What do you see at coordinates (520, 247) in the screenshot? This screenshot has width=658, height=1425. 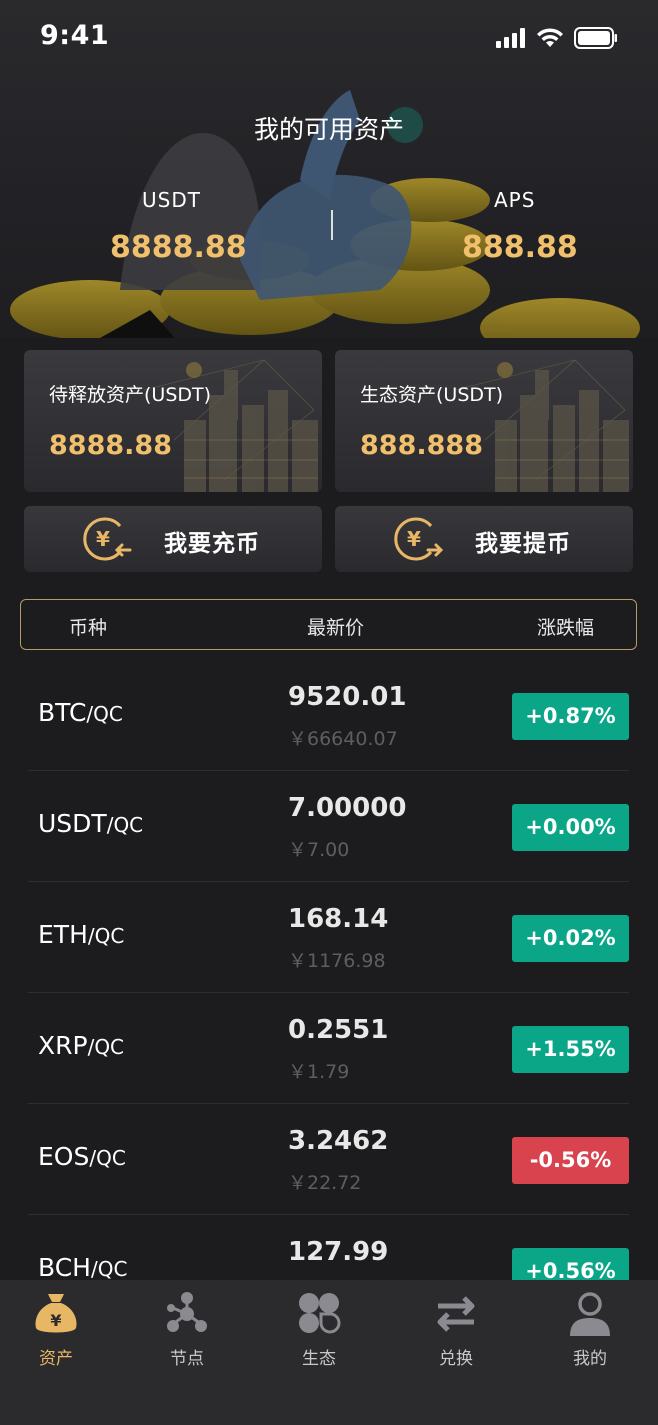 I see `aps-balance-value: 888.88` at bounding box center [520, 247].